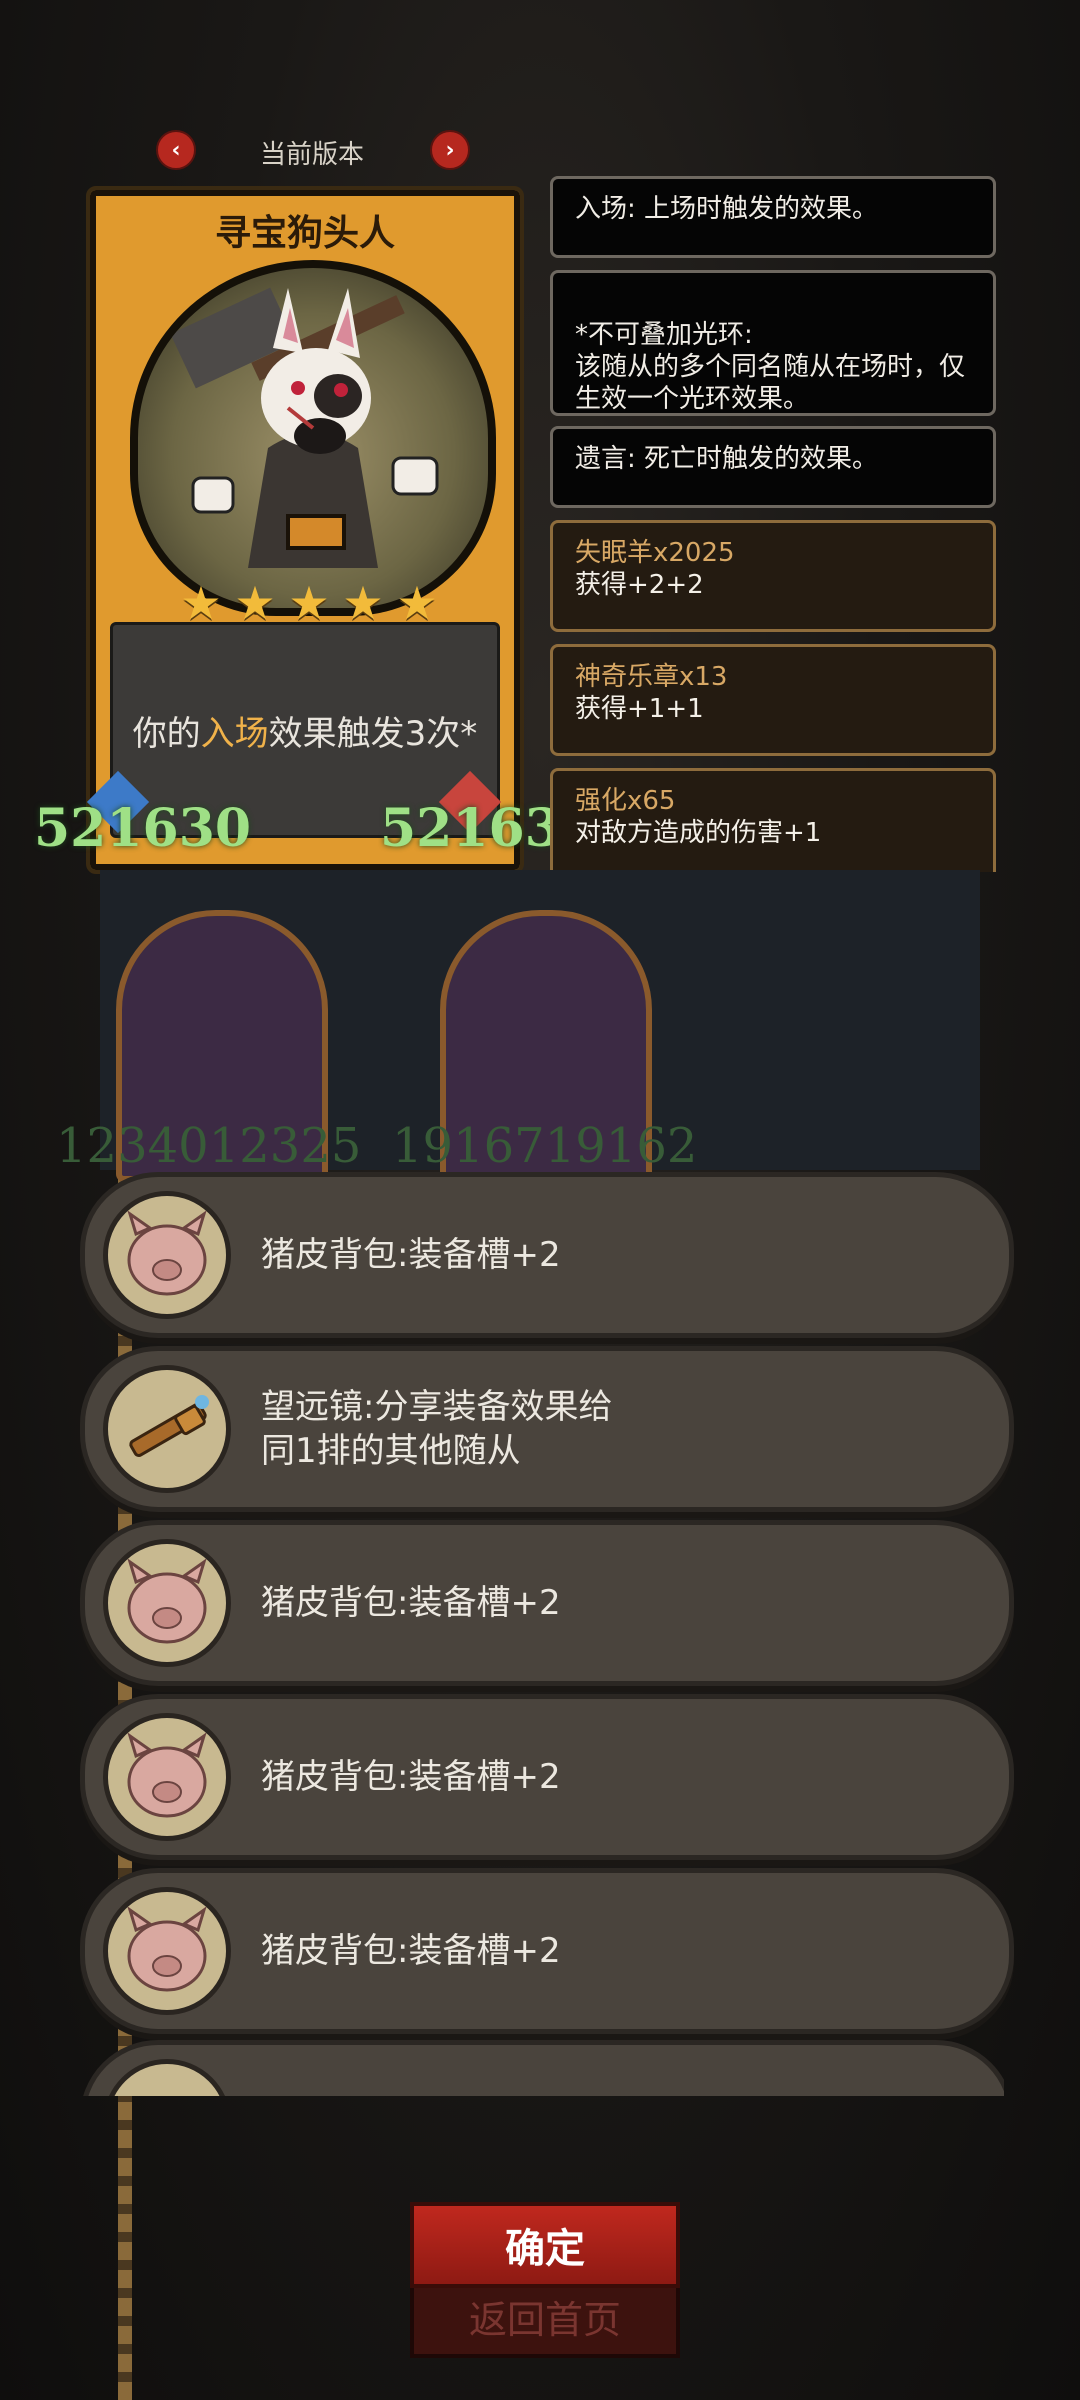  I want to click on prev-version-button: ‹, so click(176, 150).